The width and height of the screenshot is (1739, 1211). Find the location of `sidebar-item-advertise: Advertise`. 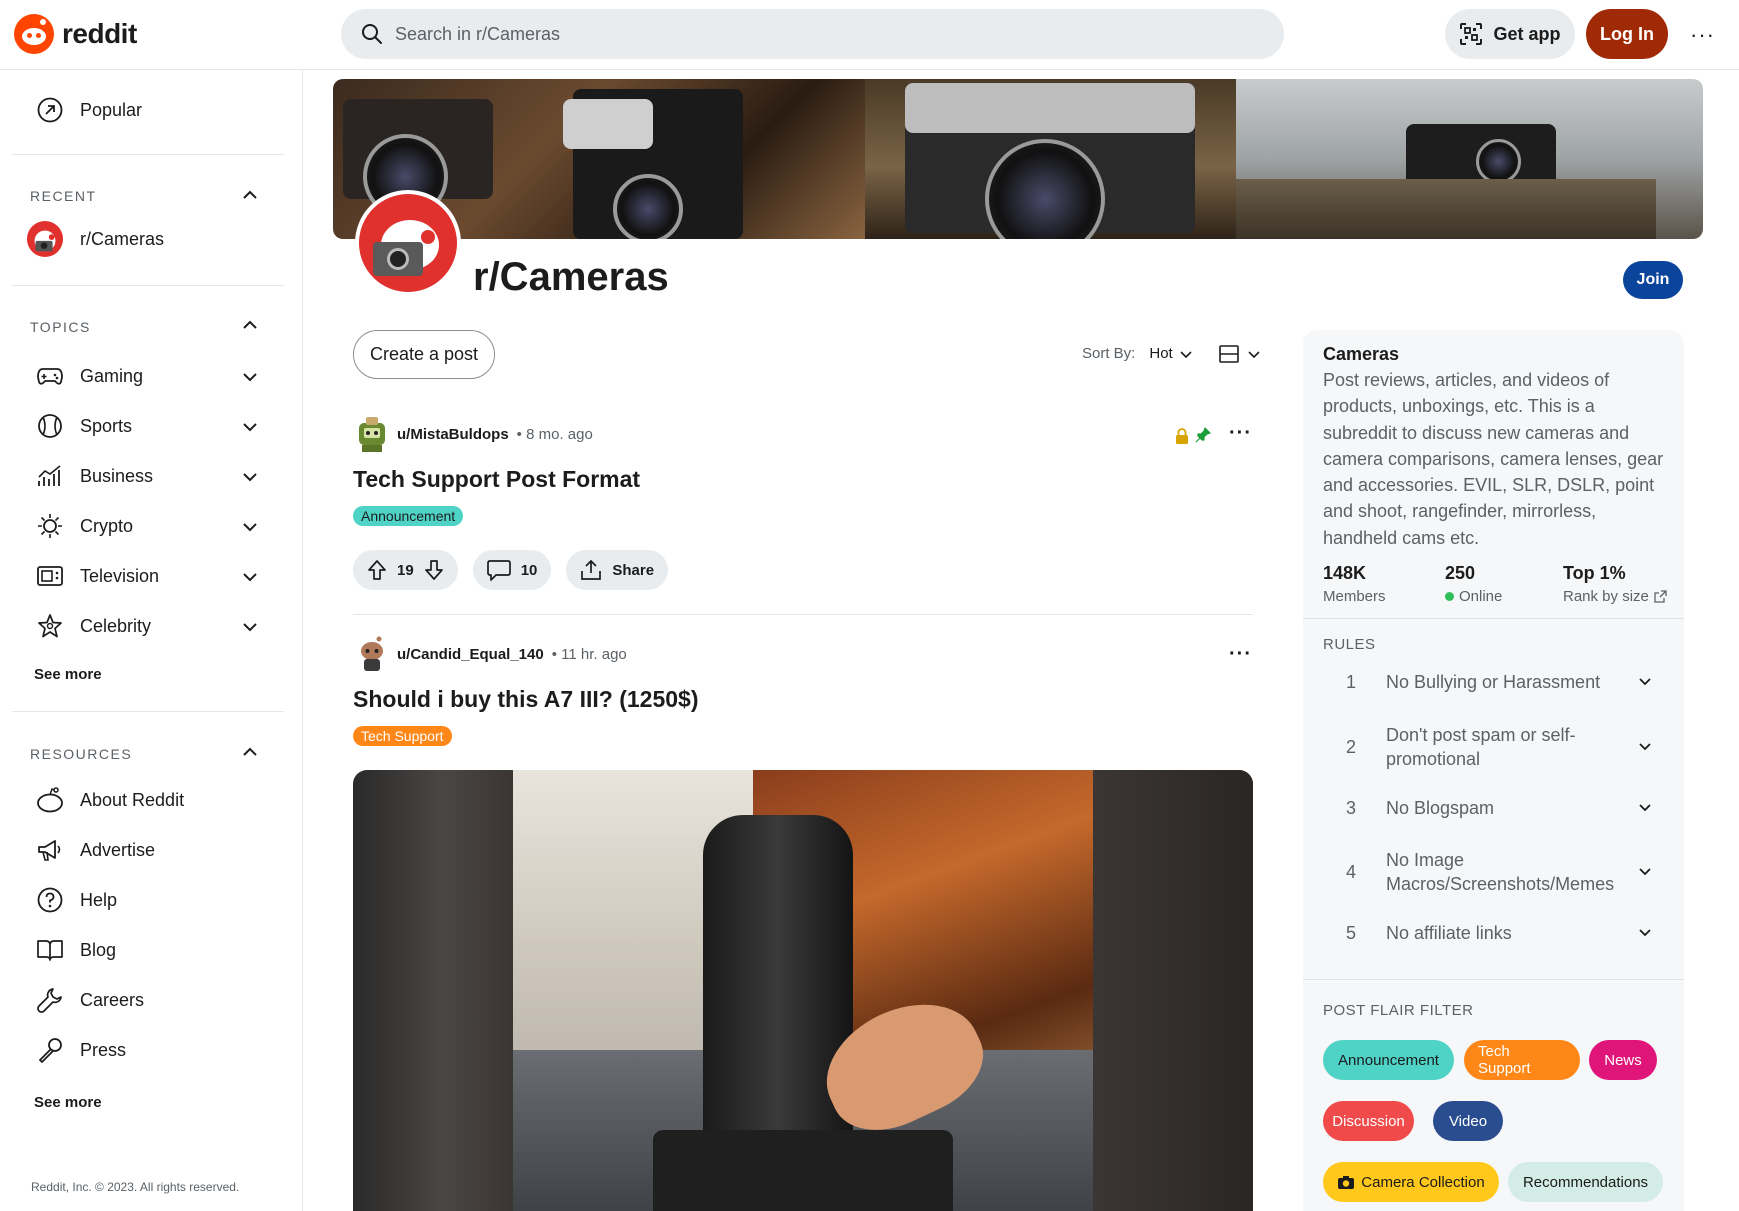

sidebar-item-advertise: Advertise is located at coordinates (95, 850).